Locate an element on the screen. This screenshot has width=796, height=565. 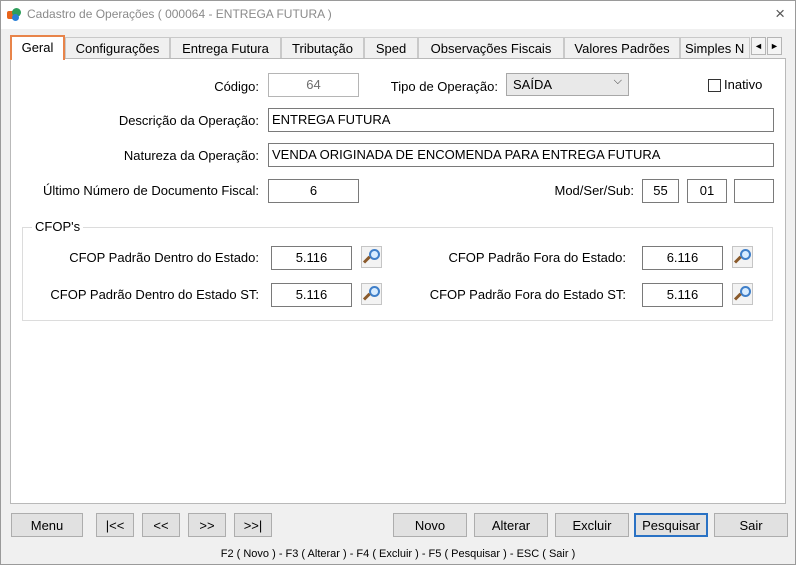
cfop-group-title: CFOP's is located at coordinates (58, 226).